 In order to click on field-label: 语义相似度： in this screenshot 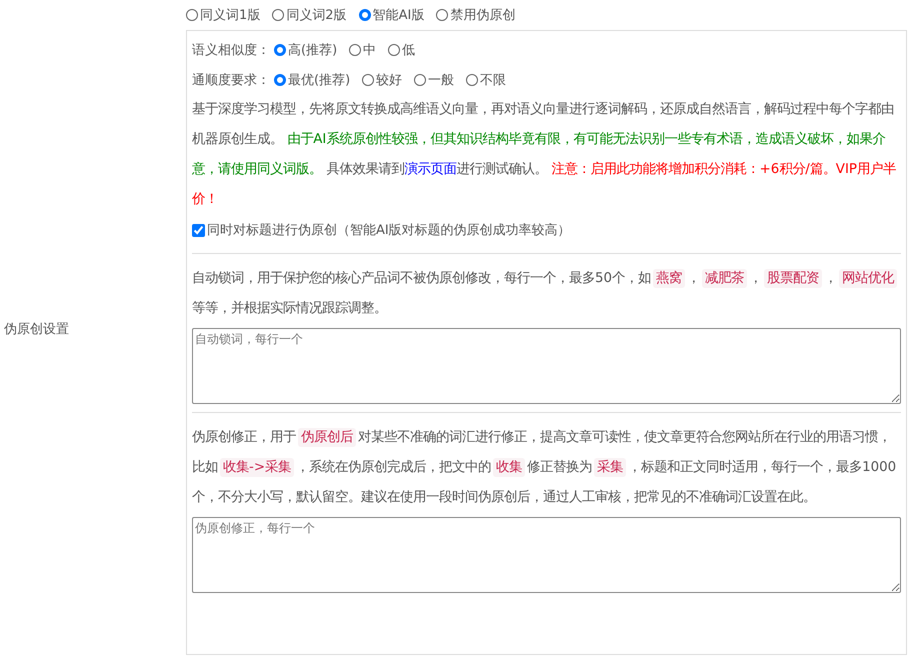, I will do `click(231, 50)`.